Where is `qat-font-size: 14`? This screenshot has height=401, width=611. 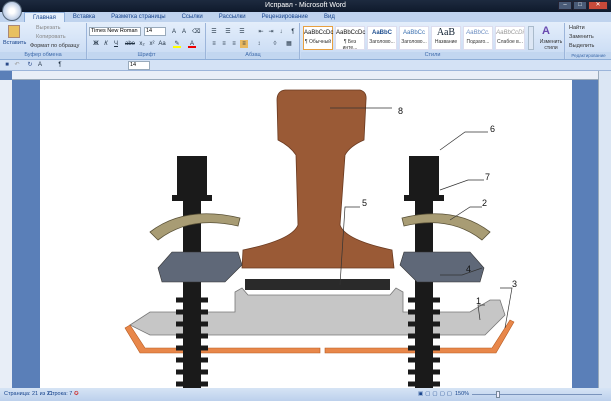 qat-font-size: 14 is located at coordinates (139, 65).